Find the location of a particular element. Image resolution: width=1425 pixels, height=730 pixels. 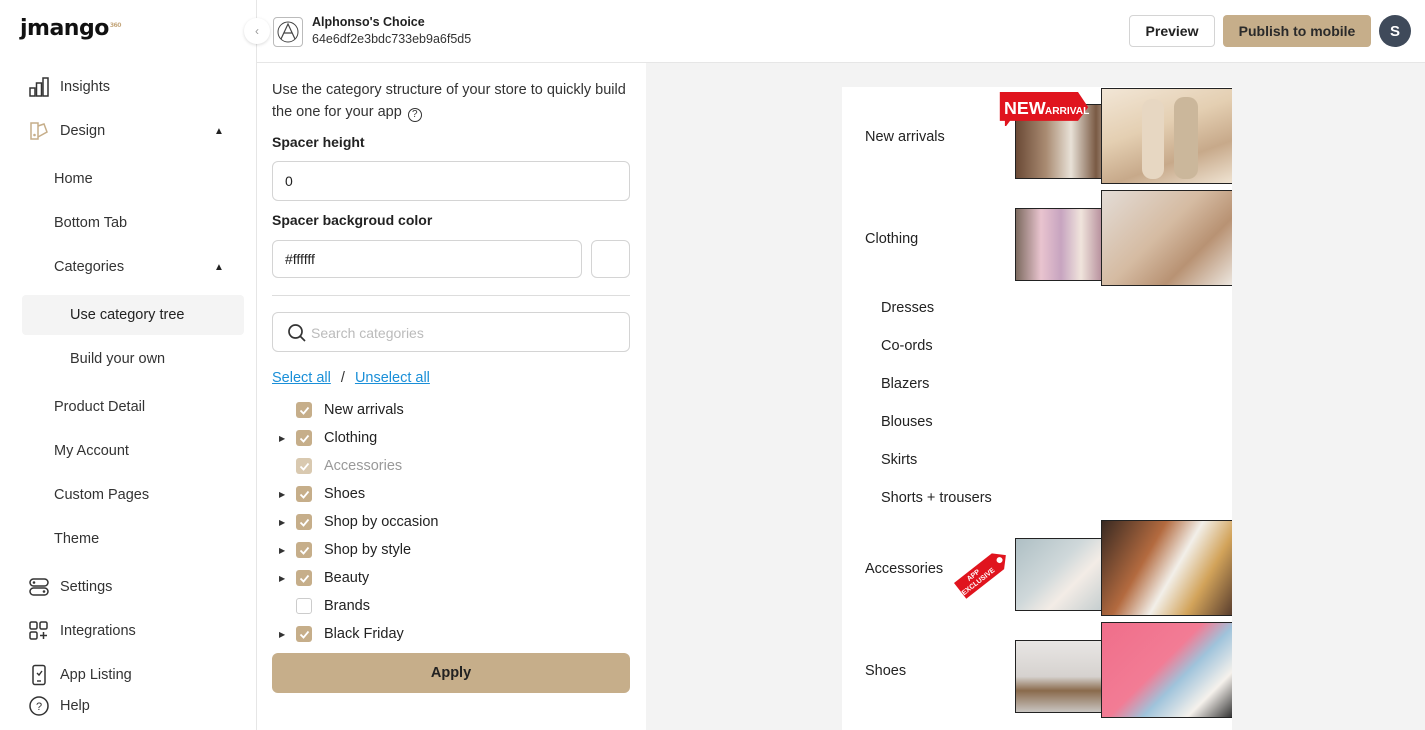

nav-app-listing-label: App Listing is located at coordinates (96, 675).